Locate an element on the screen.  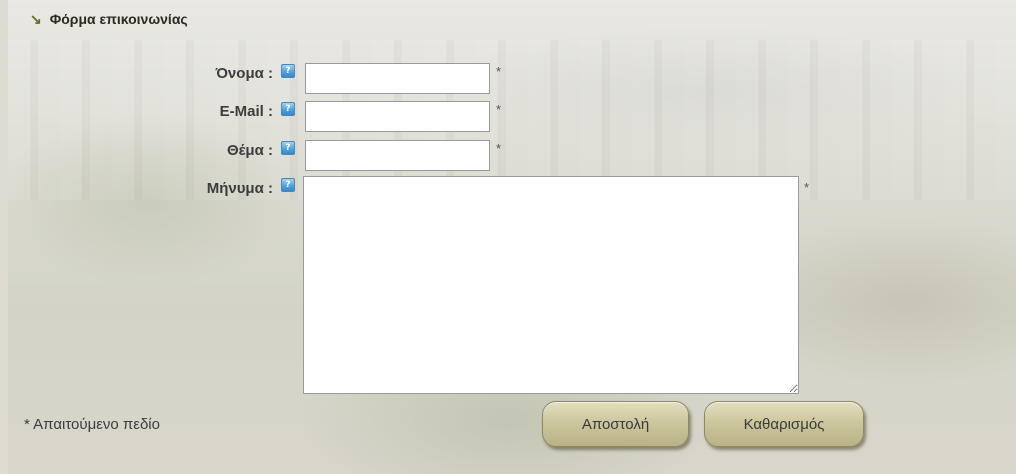
required-field-note: * Απαιτούμενο πεδίο is located at coordinates (92, 424).